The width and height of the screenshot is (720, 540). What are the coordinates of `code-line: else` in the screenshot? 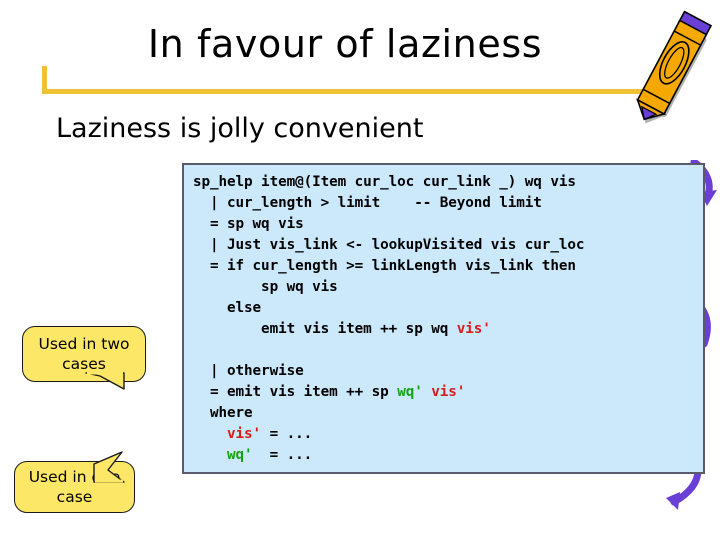 It's located at (227, 308).